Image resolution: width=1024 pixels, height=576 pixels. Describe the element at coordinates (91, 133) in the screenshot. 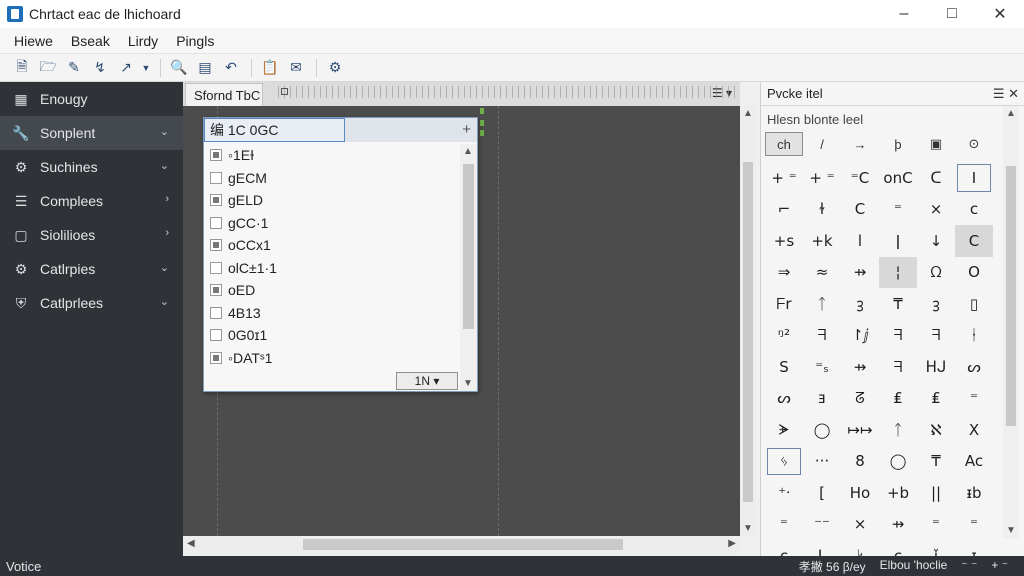

I see `sidebar-item-2: 🔧 Sonplent ⌄` at that location.